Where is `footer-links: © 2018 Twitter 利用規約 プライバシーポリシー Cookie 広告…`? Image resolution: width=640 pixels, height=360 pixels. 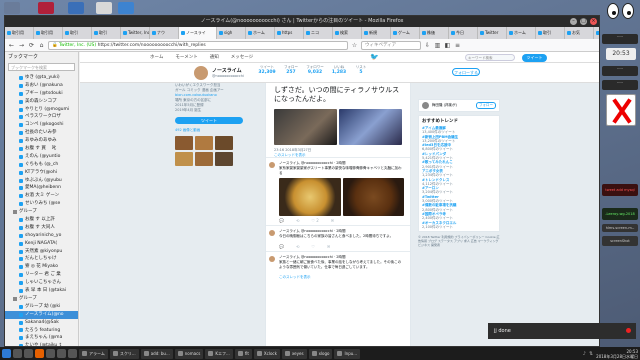
footer-links: © 2018 Twitter 利用規約 プライバシーポリシー Cookie 広告… is located at coordinates (459, 241).